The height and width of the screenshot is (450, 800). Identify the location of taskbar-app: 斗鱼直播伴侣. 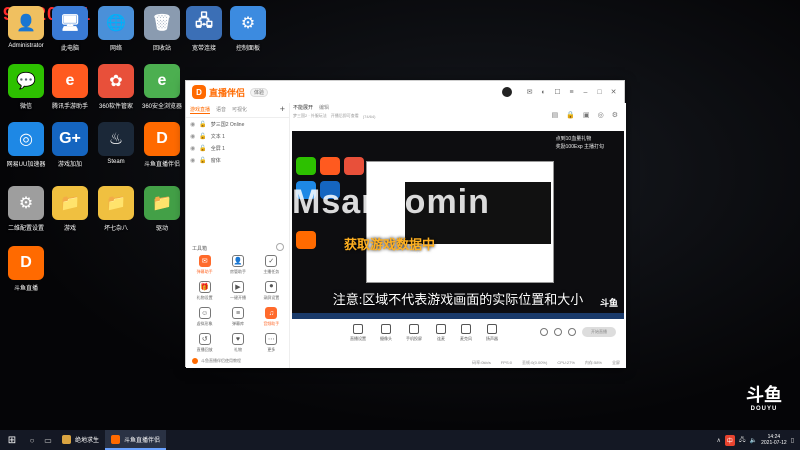
(136, 440).